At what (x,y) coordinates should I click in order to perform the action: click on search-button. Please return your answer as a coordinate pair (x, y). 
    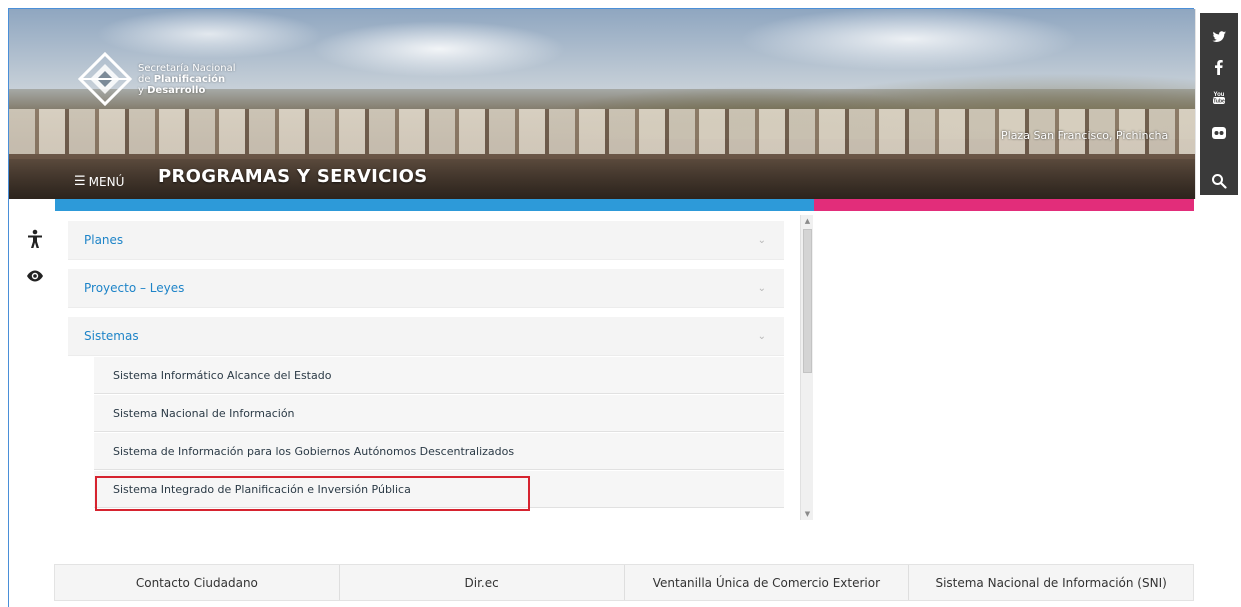
    Looking at the image, I should click on (1218, 181).